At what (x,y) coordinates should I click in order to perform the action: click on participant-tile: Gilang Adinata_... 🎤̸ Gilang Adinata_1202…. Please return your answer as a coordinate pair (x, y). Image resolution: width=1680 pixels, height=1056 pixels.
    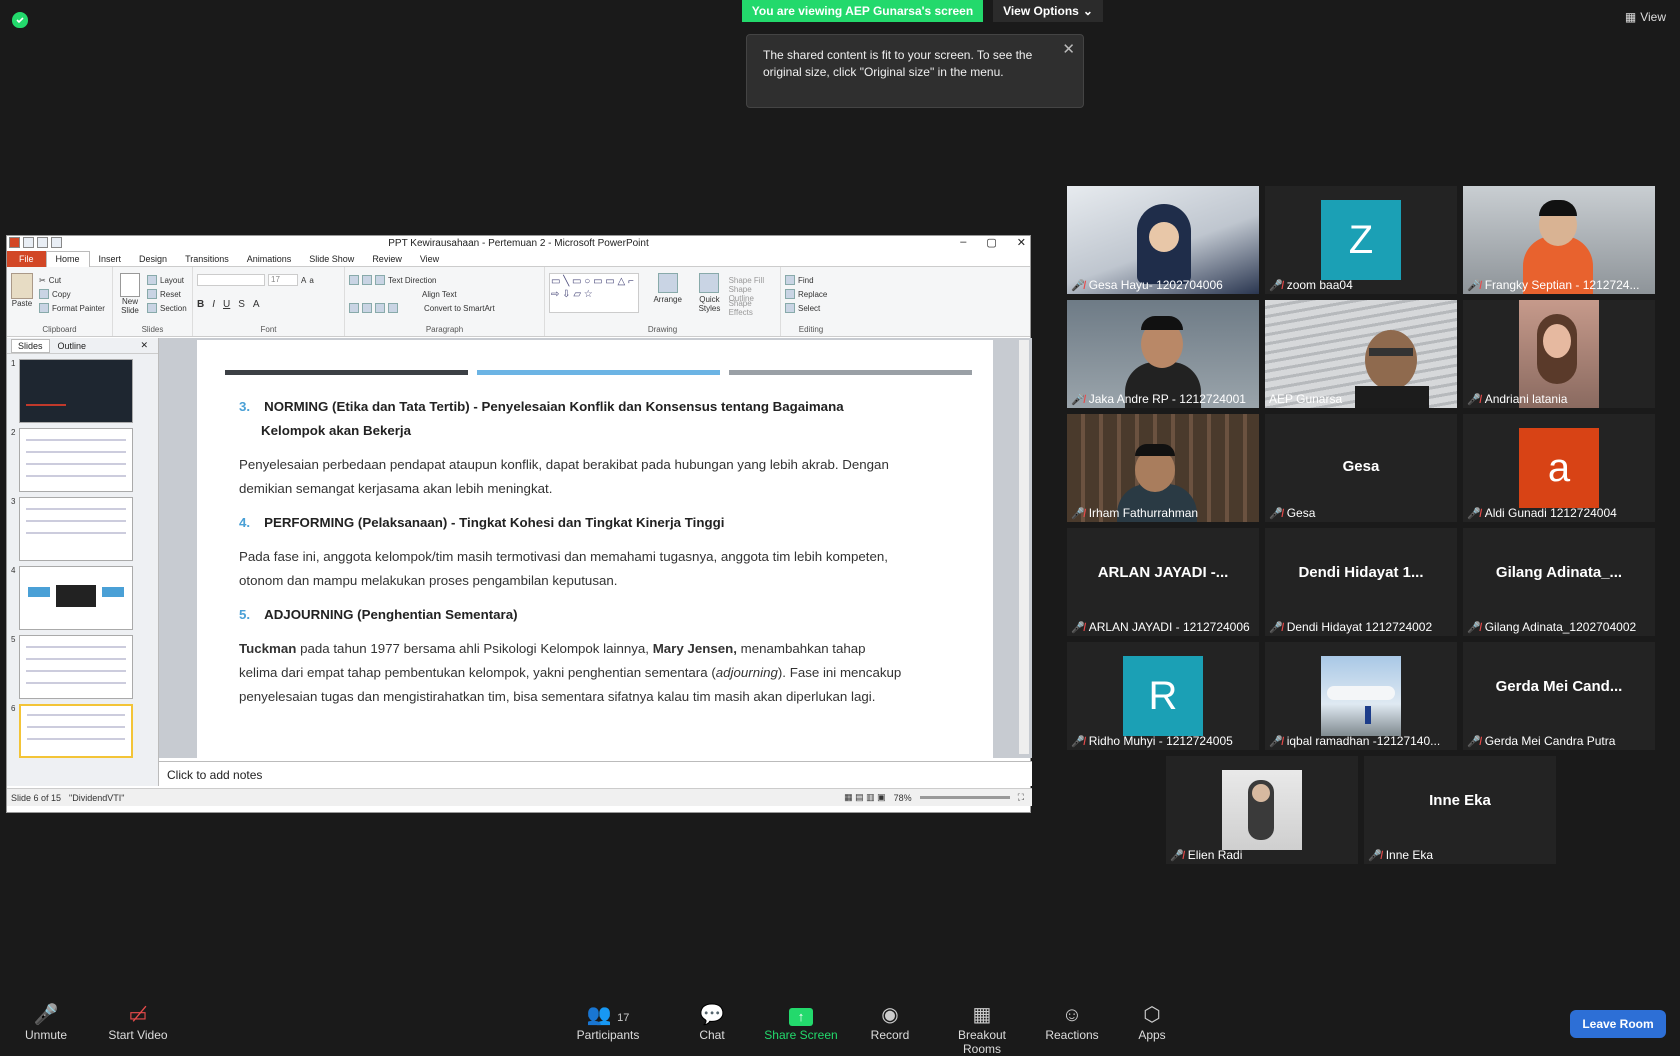
    Looking at the image, I should click on (1559, 582).